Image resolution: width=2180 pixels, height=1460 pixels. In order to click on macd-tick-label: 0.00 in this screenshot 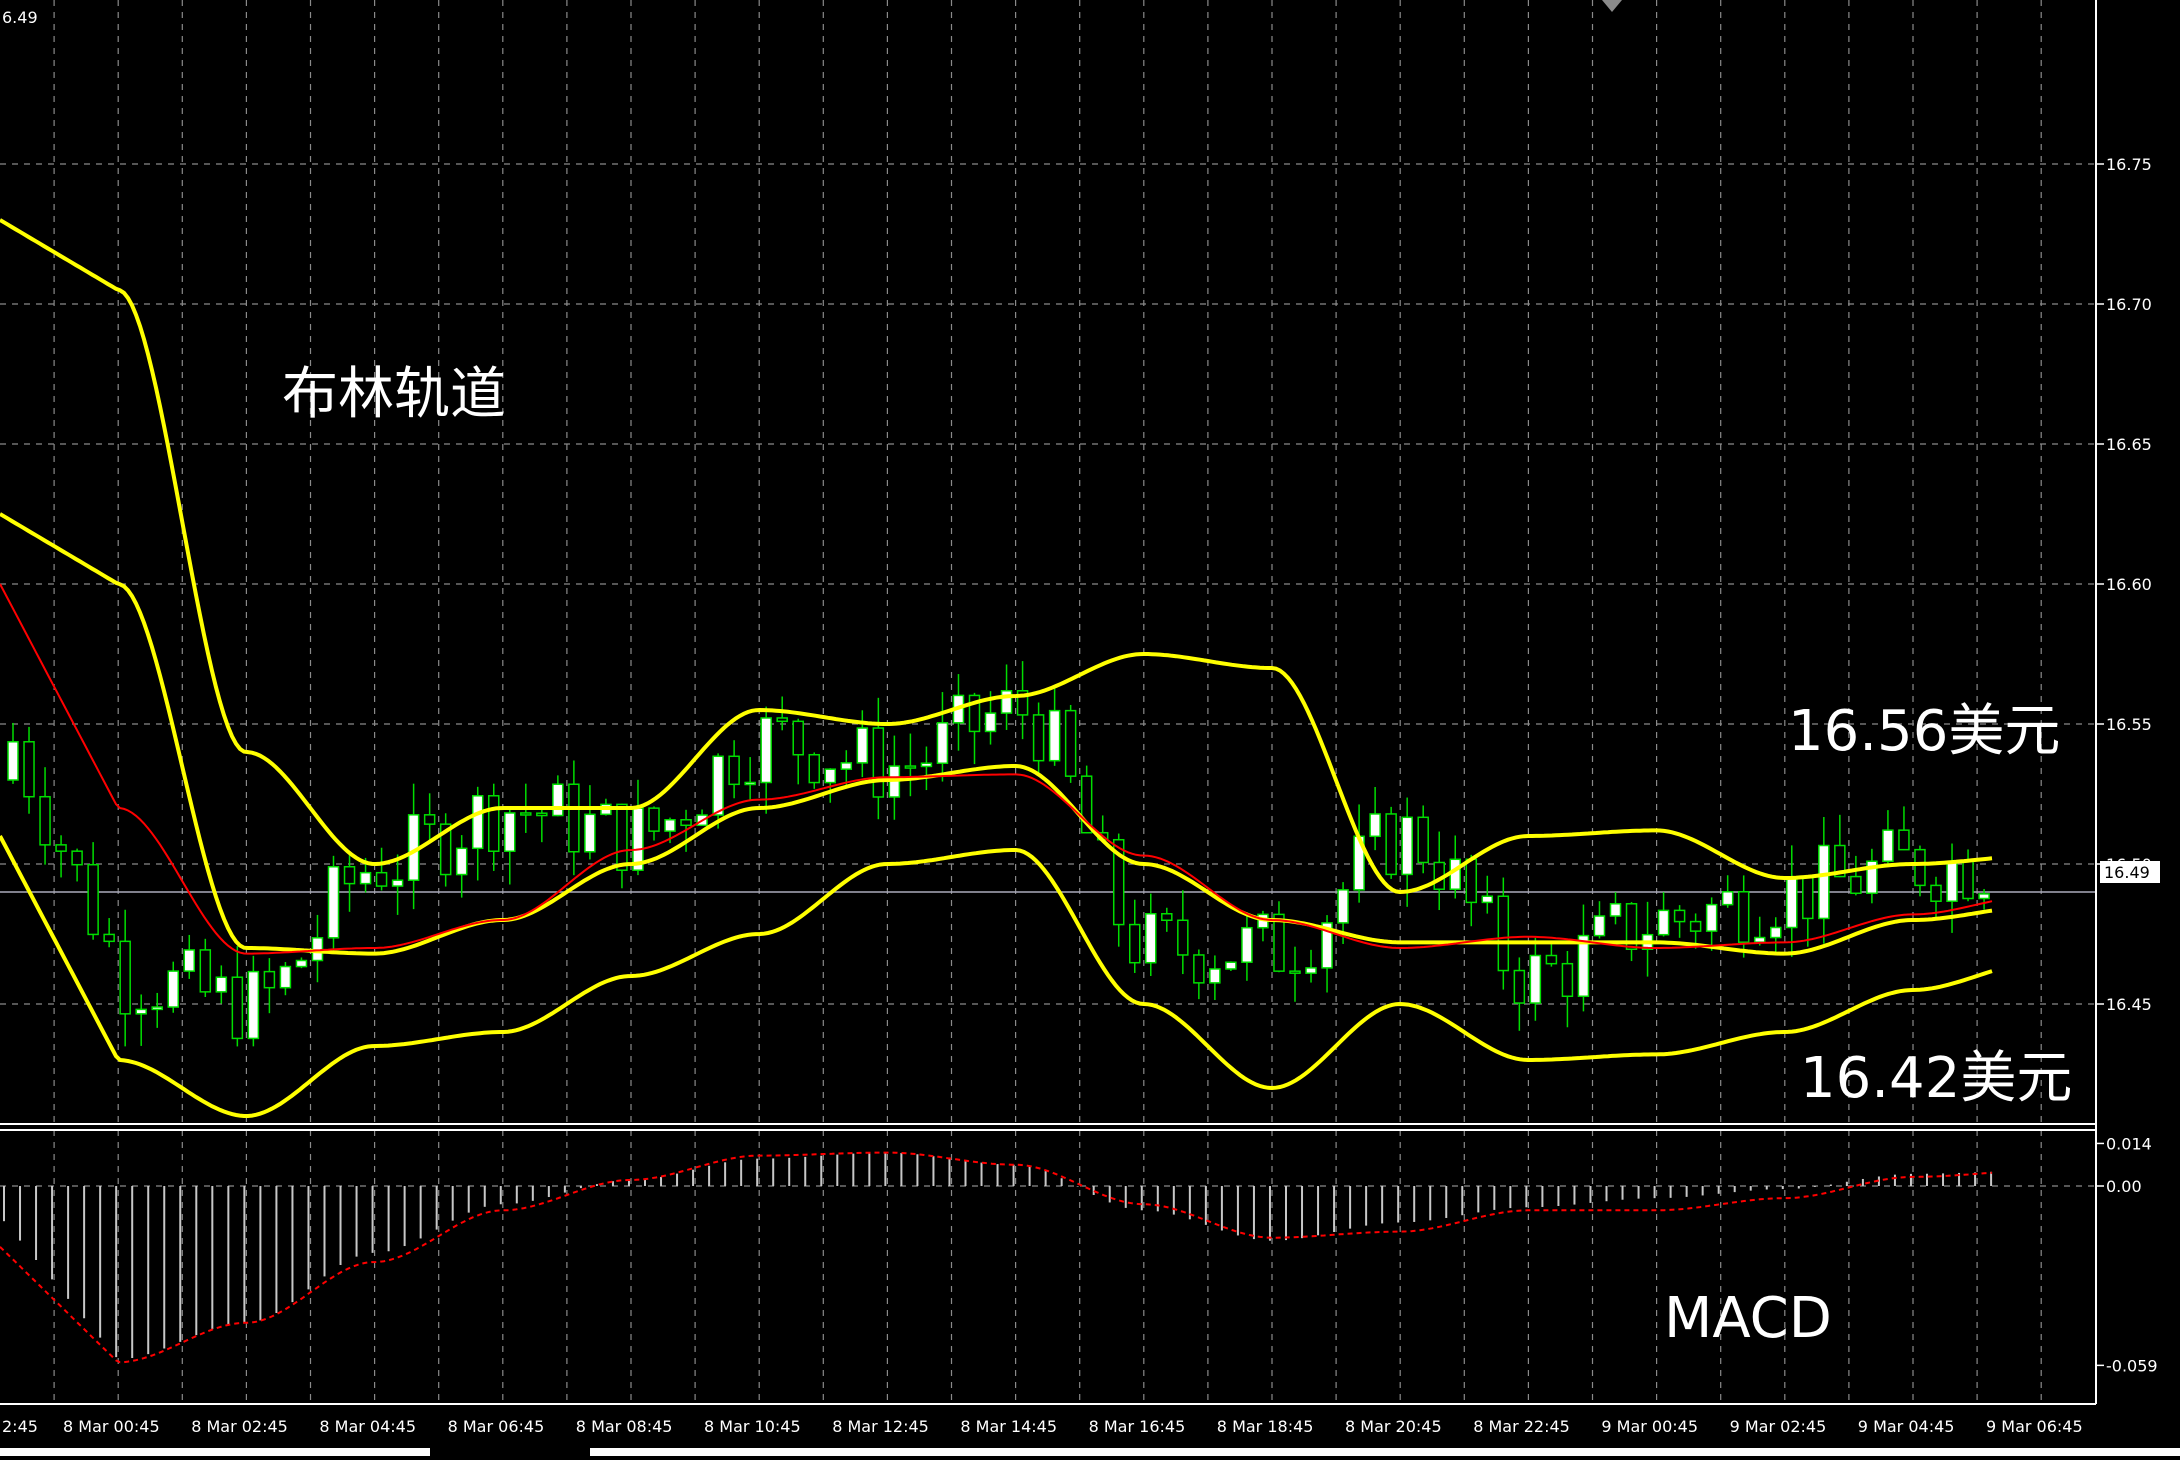, I will do `click(2124, 1186)`.